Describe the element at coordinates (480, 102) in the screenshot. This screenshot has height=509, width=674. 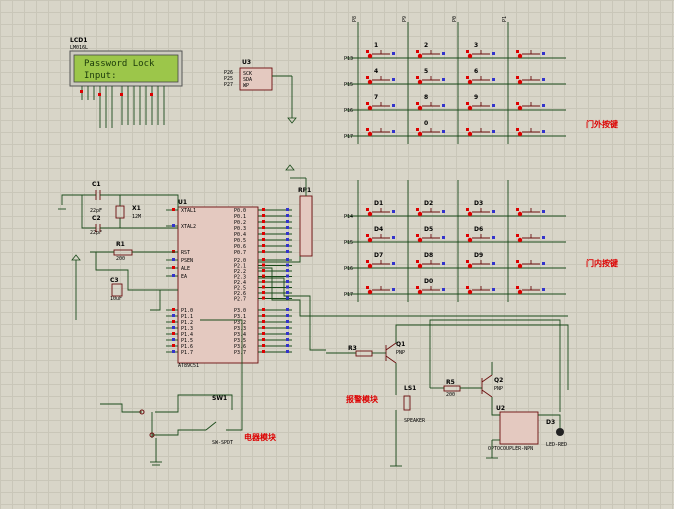
I see `outer-key: 9` at that location.